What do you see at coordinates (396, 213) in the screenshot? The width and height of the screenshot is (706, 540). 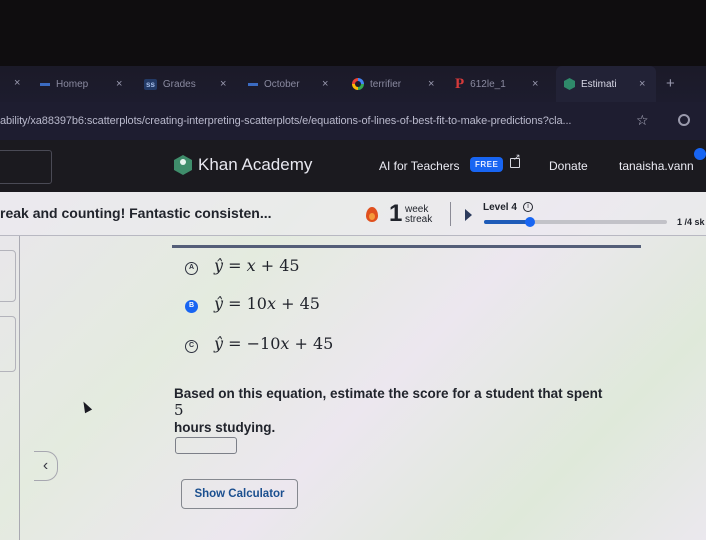 I see `streak-count: 1` at bounding box center [396, 213].